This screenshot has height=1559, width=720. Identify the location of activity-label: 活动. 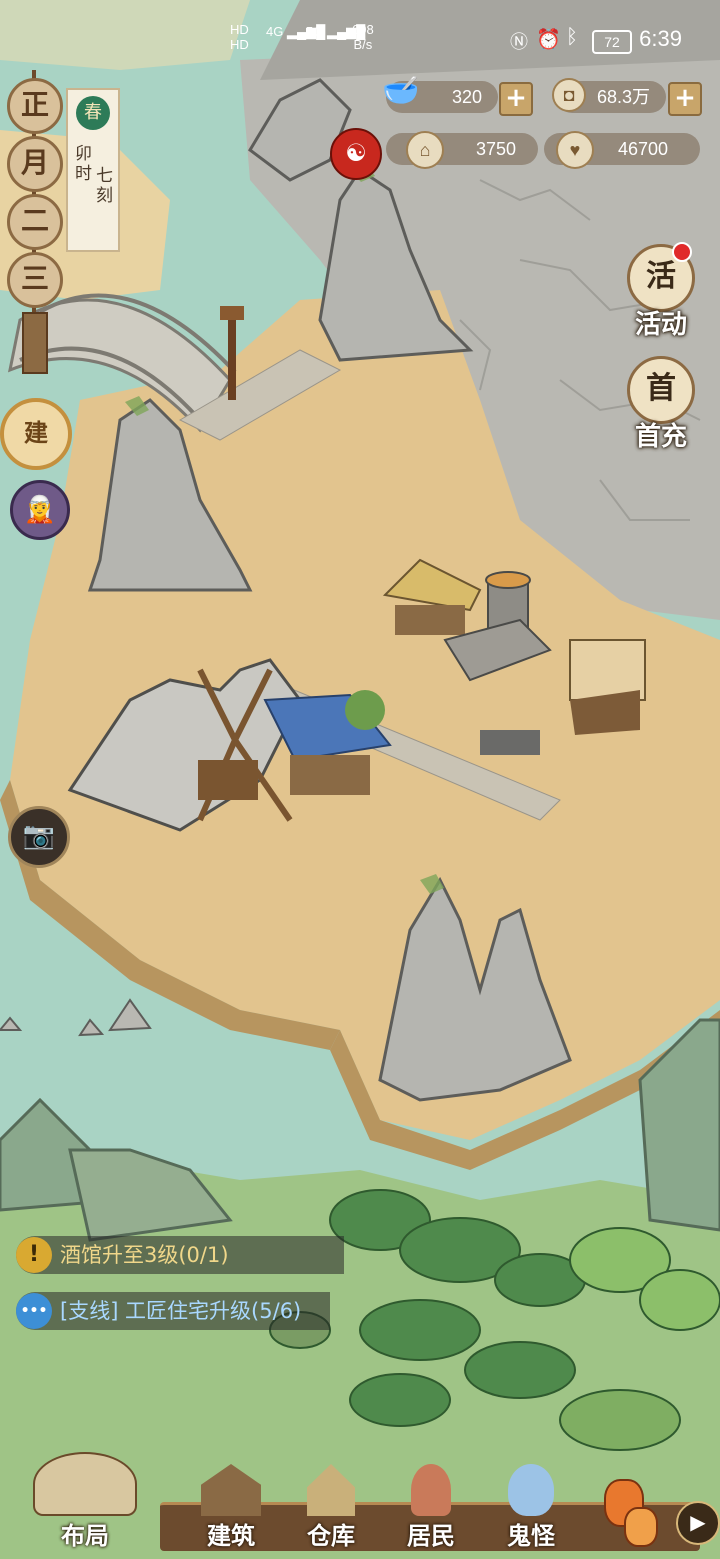
(660, 325).